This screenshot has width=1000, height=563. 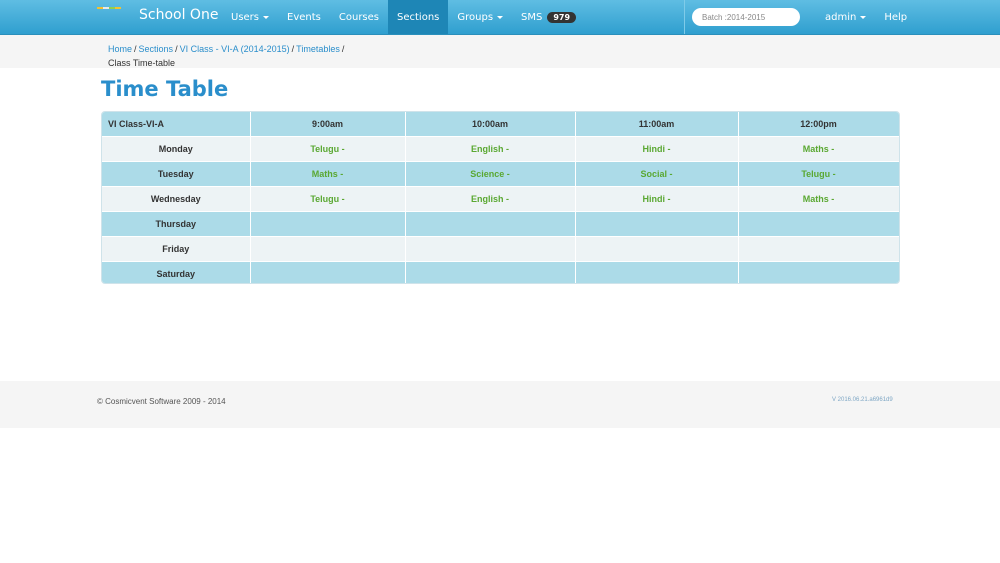 What do you see at coordinates (176, 199) in the screenshot?
I see `day-label: Wednesday` at bounding box center [176, 199].